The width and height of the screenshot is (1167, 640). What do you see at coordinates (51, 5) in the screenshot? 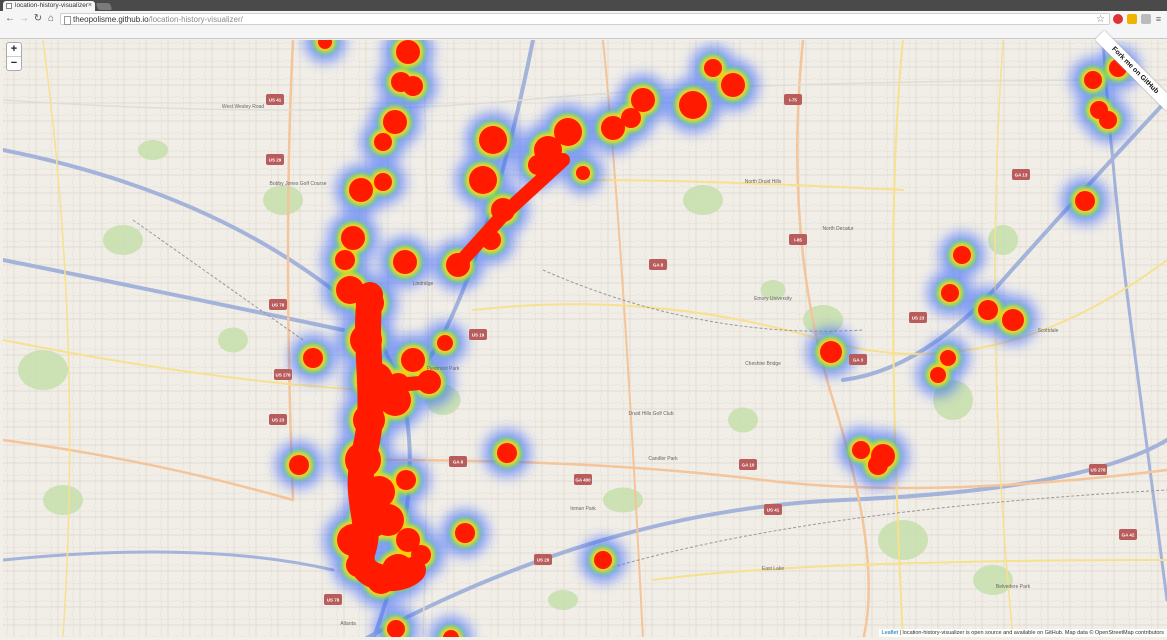
I see `tab-title: location-history-visualizer` at bounding box center [51, 5].